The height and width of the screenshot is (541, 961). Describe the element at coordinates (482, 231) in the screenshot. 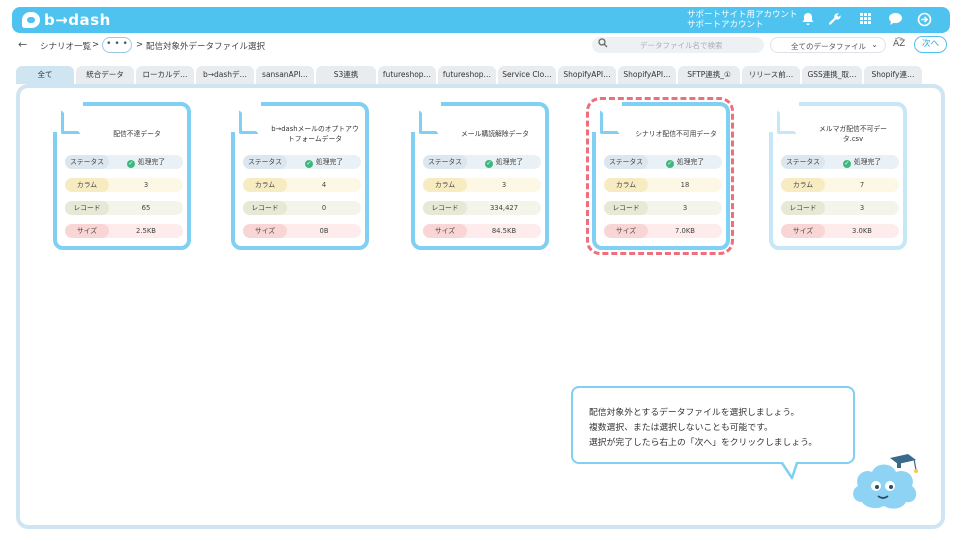

I see `size-row: サイズ 84.5KB` at that location.